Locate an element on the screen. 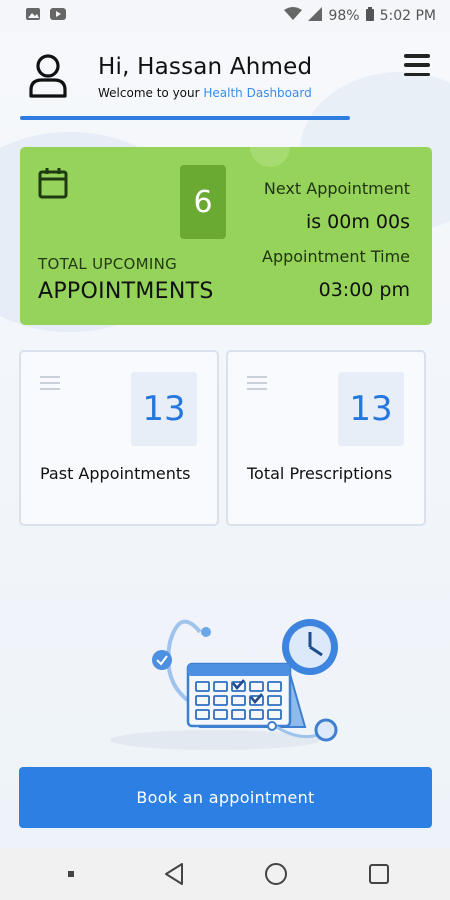  welcome-text: Welcome to your Health Dashboard is located at coordinates (205, 93).